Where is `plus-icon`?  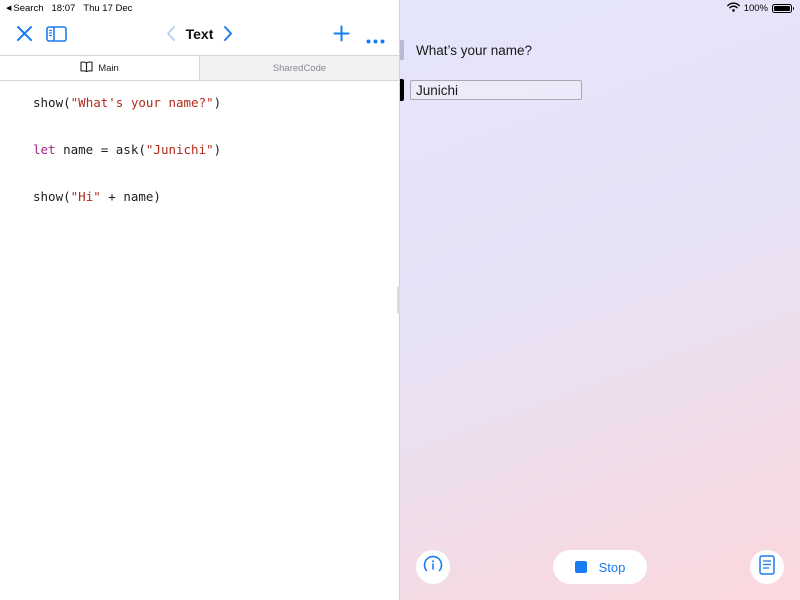 plus-icon is located at coordinates (341, 36).